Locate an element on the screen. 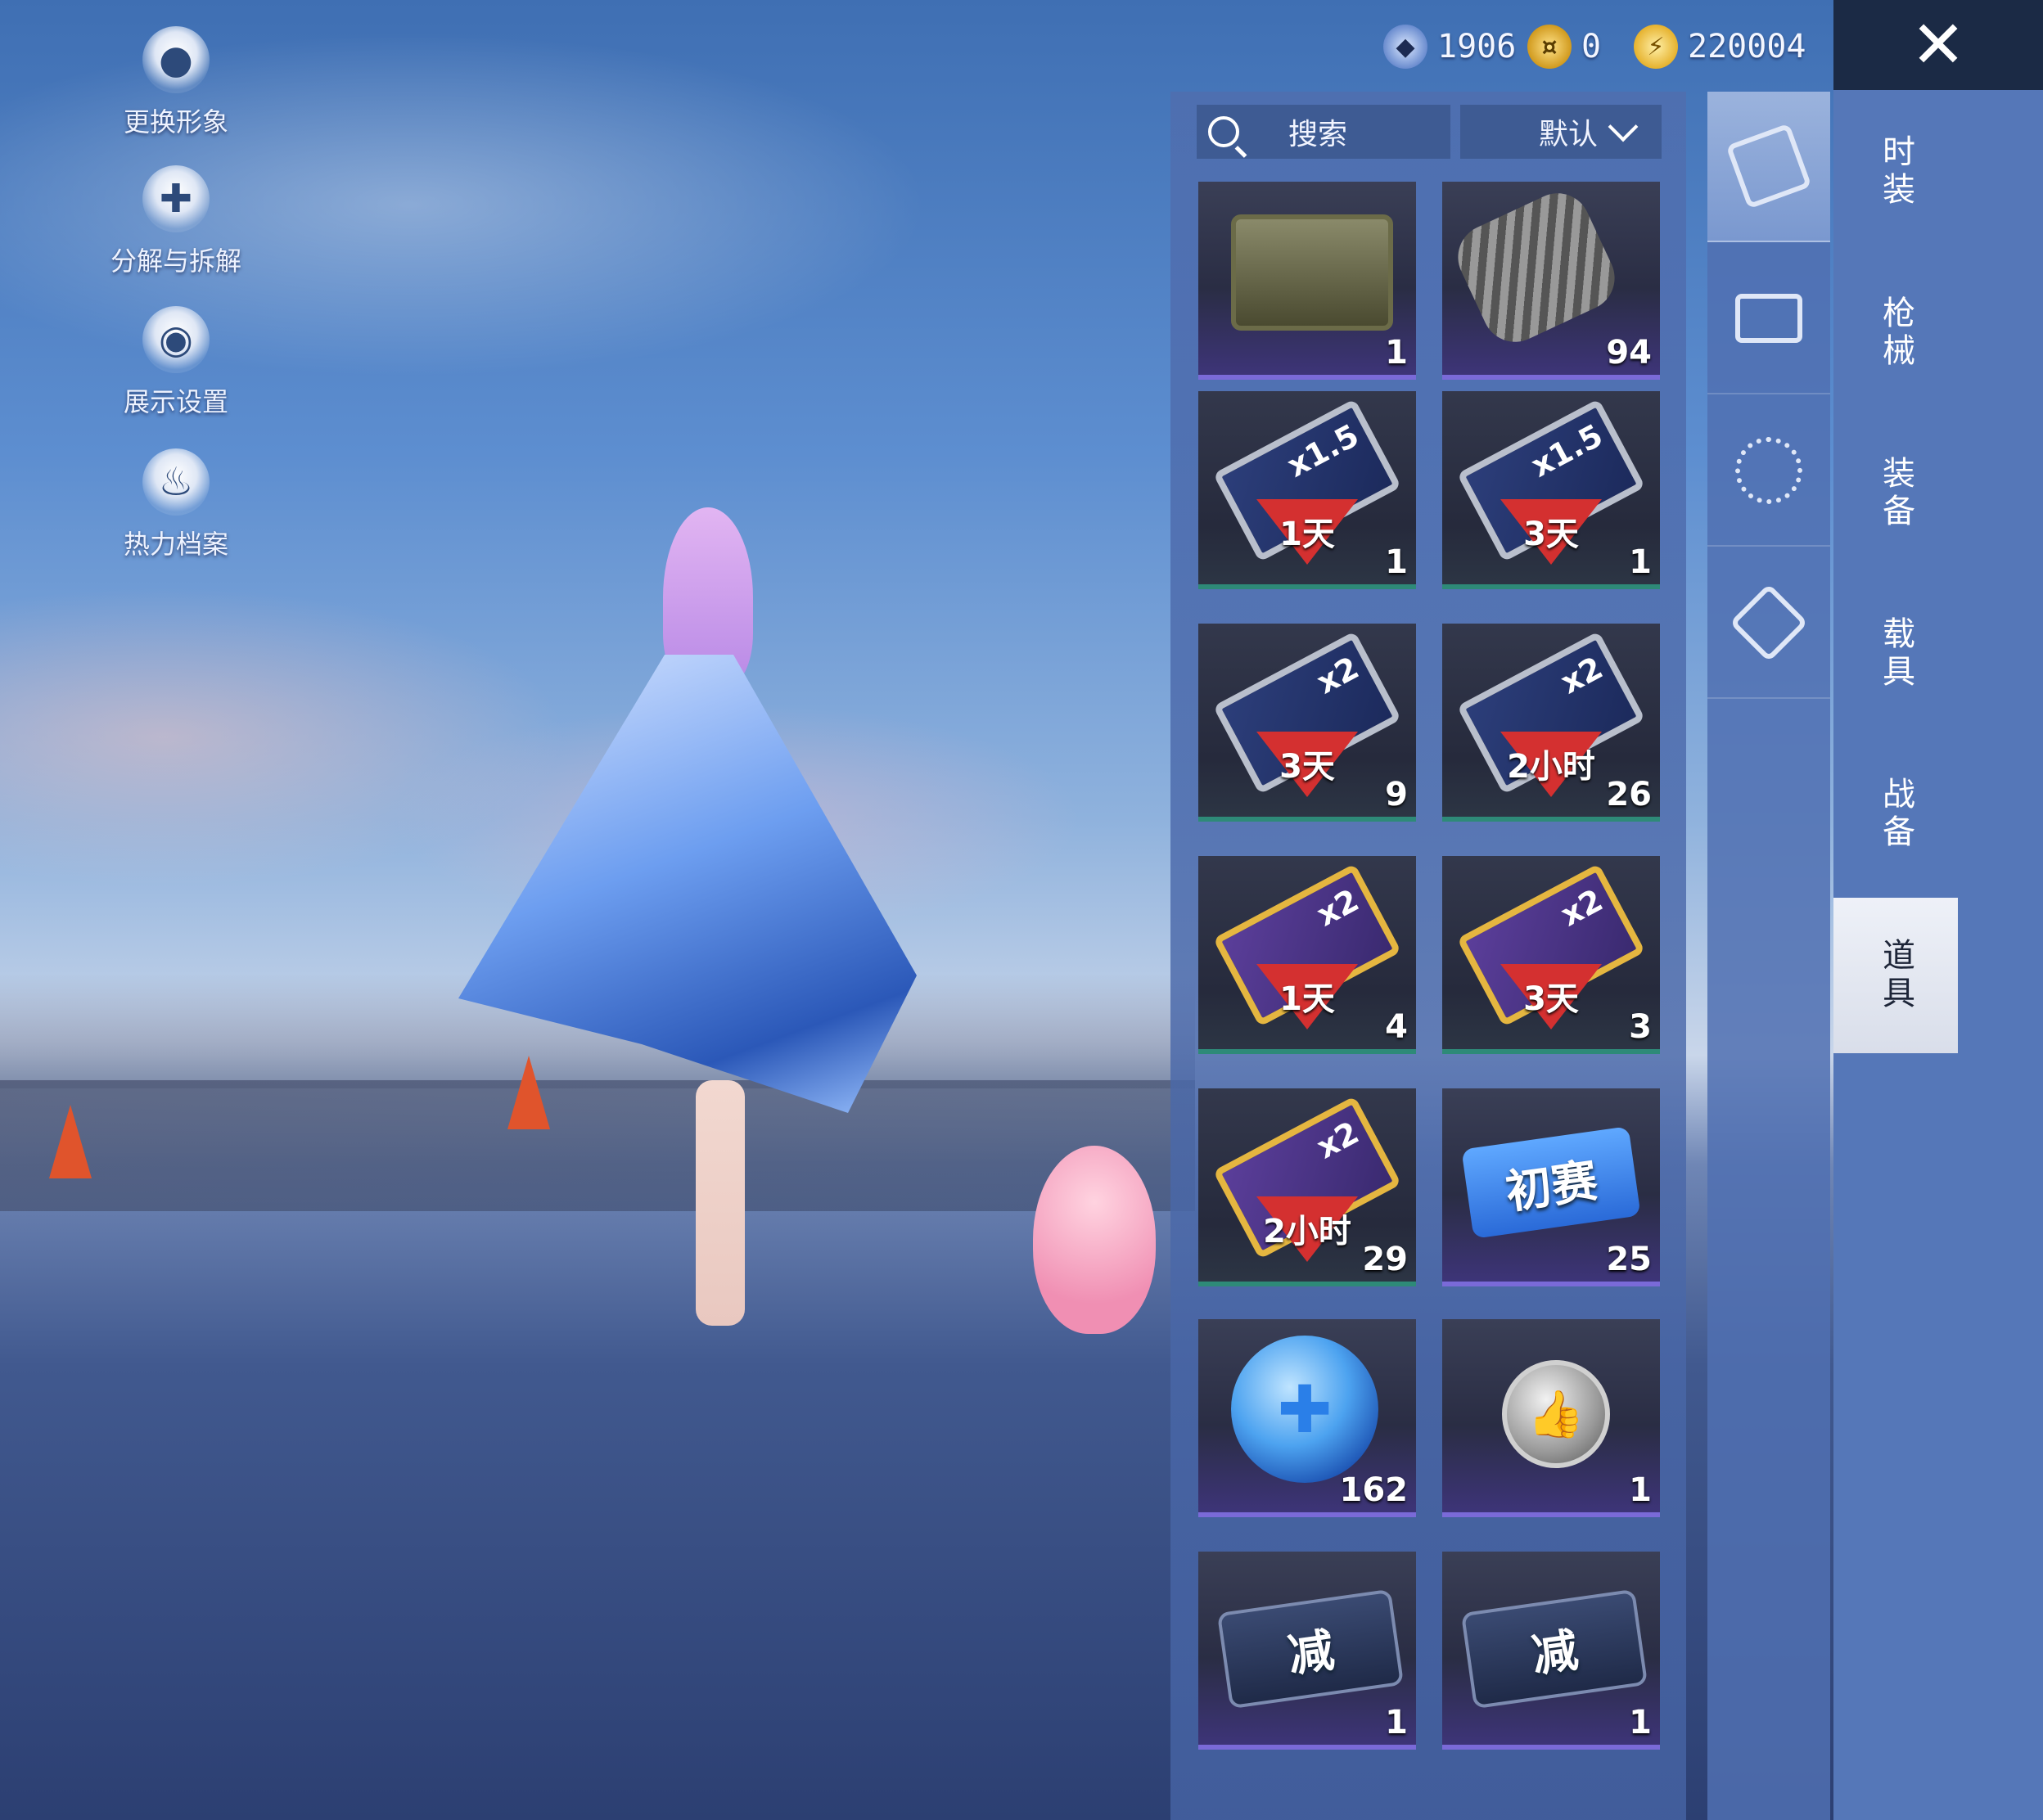  side-menu-label: 更换形象 is located at coordinates (175, 122).